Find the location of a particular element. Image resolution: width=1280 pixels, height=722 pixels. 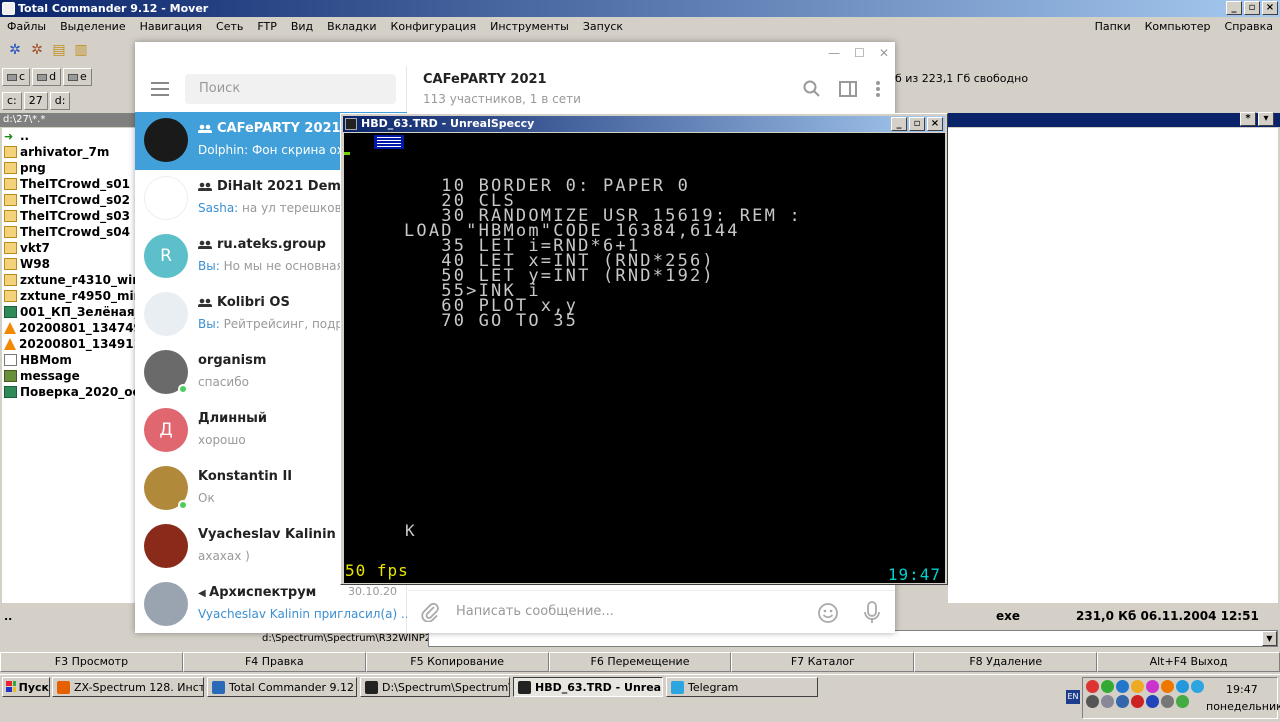

menu-item: Вид is located at coordinates (302, 26).